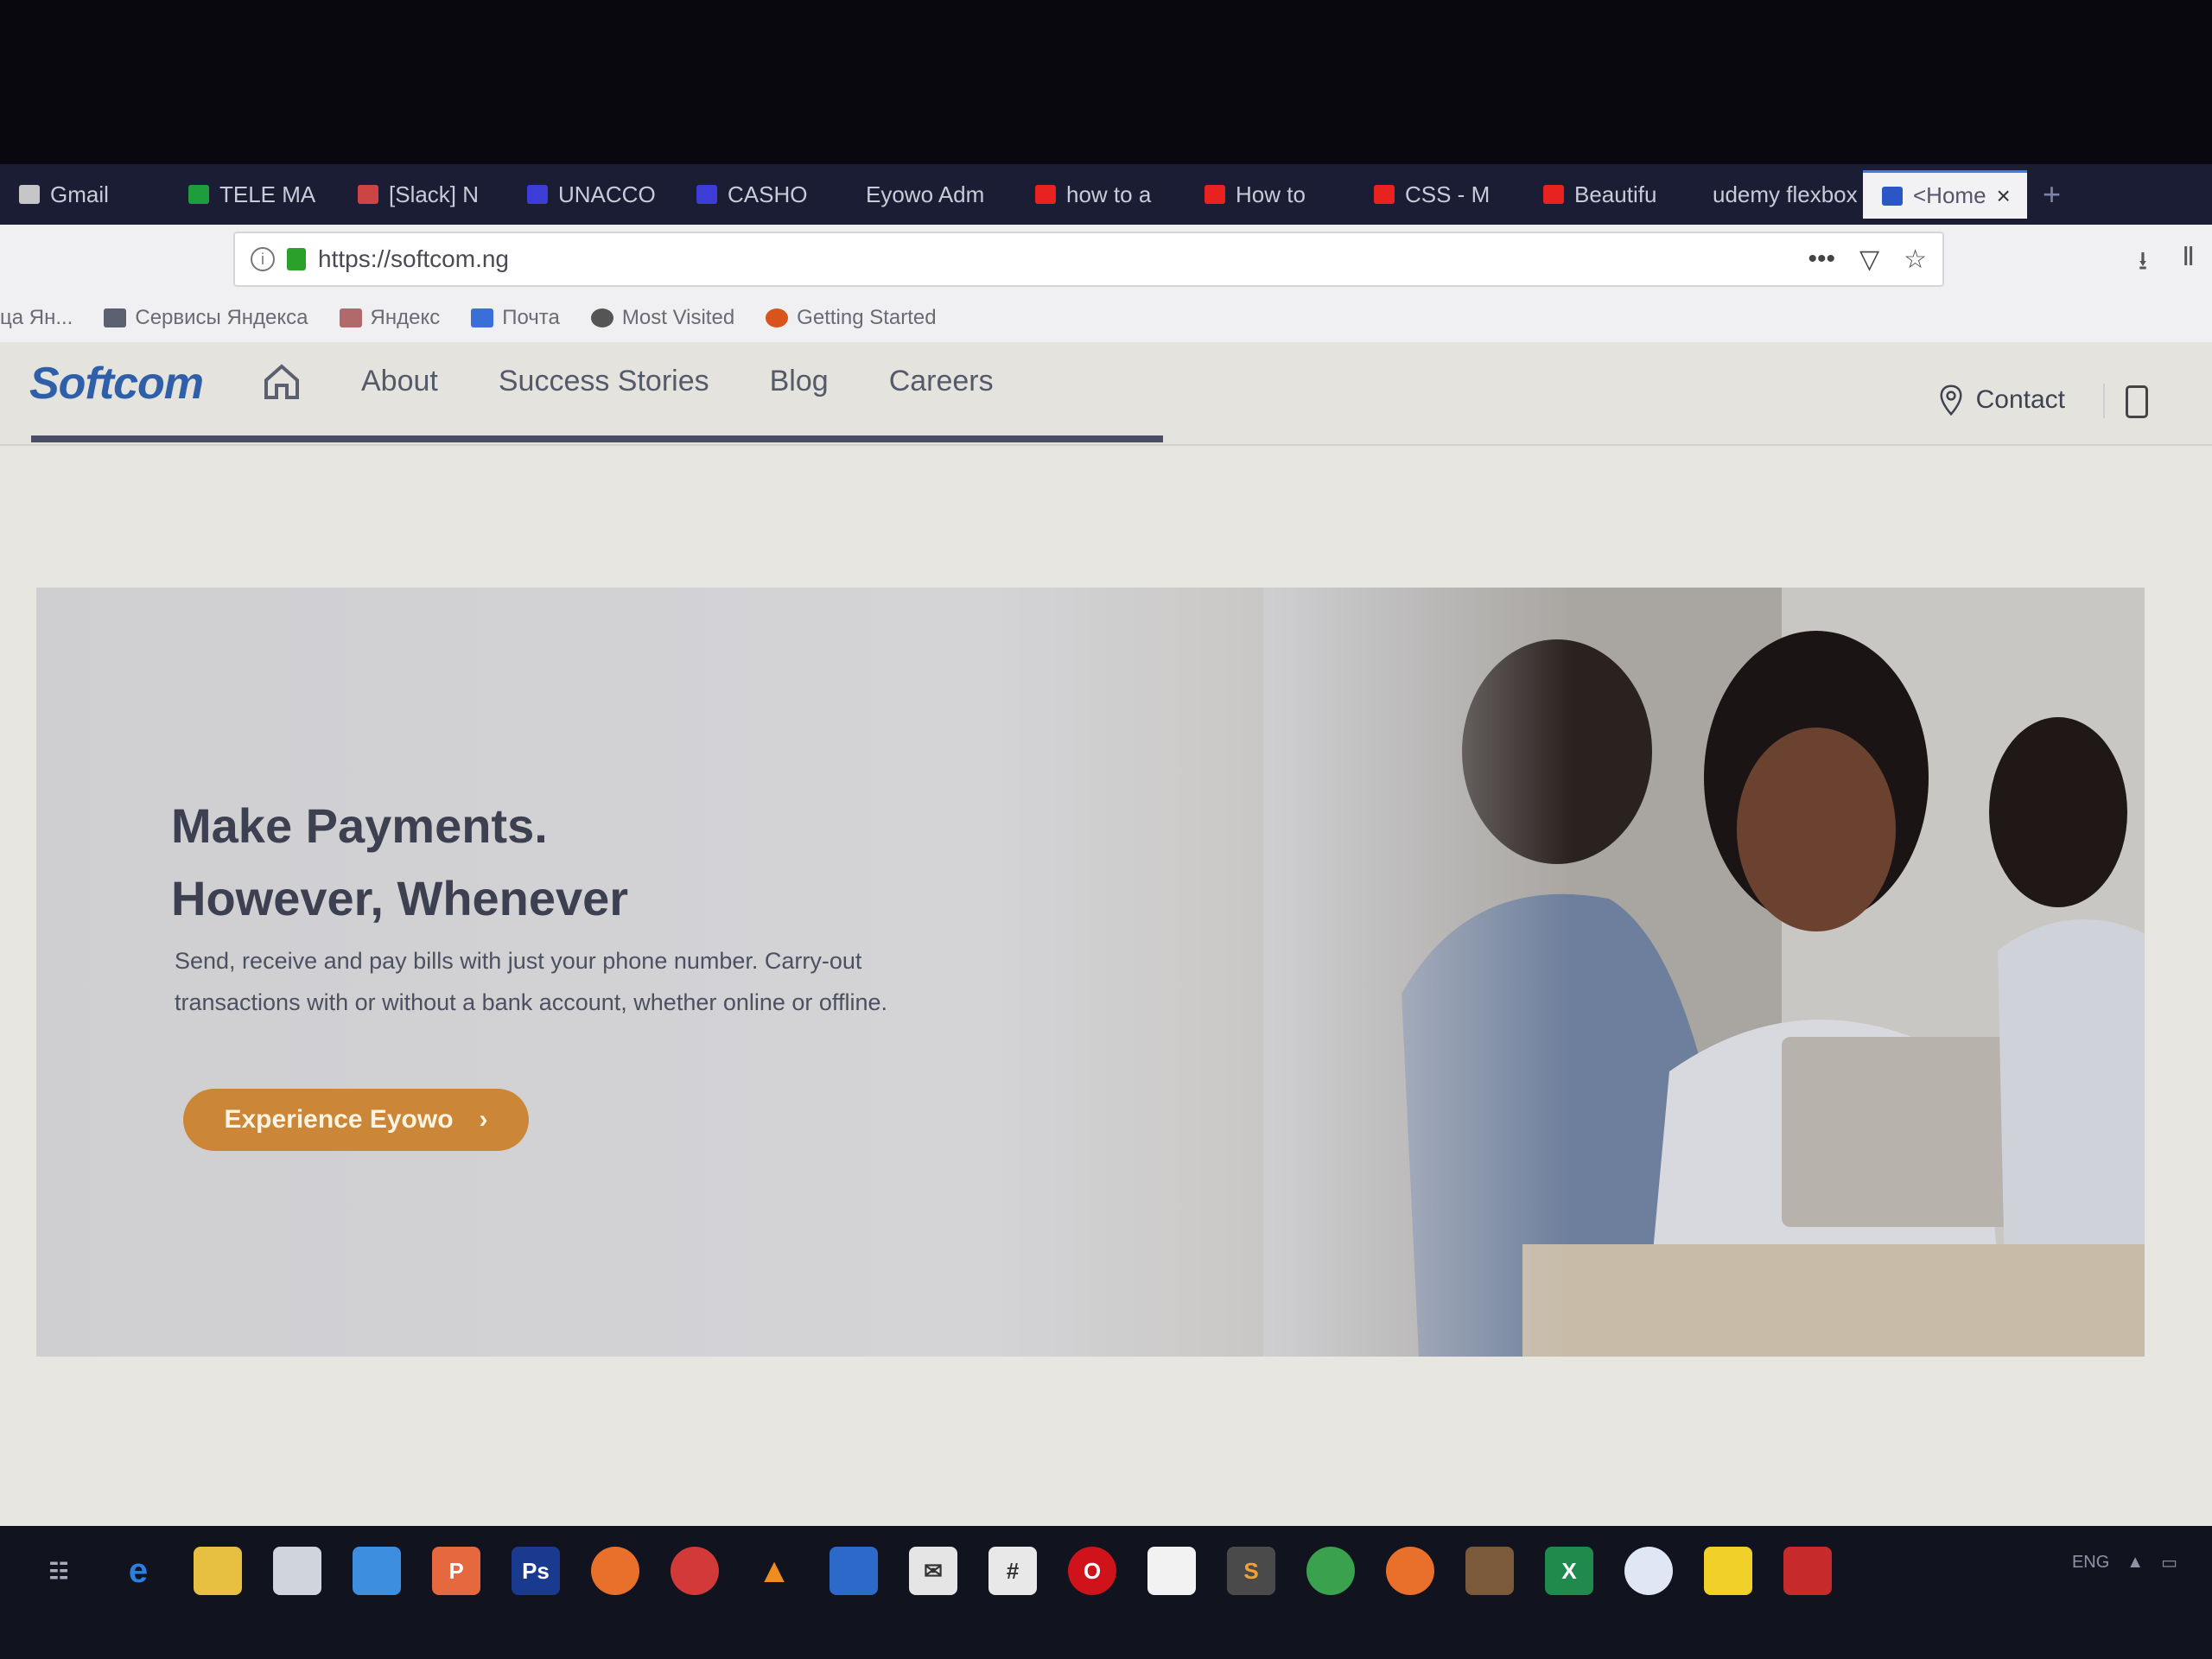  What do you see at coordinates (662, 318) in the screenshot?
I see `bookmark-item: Most Visited` at bounding box center [662, 318].